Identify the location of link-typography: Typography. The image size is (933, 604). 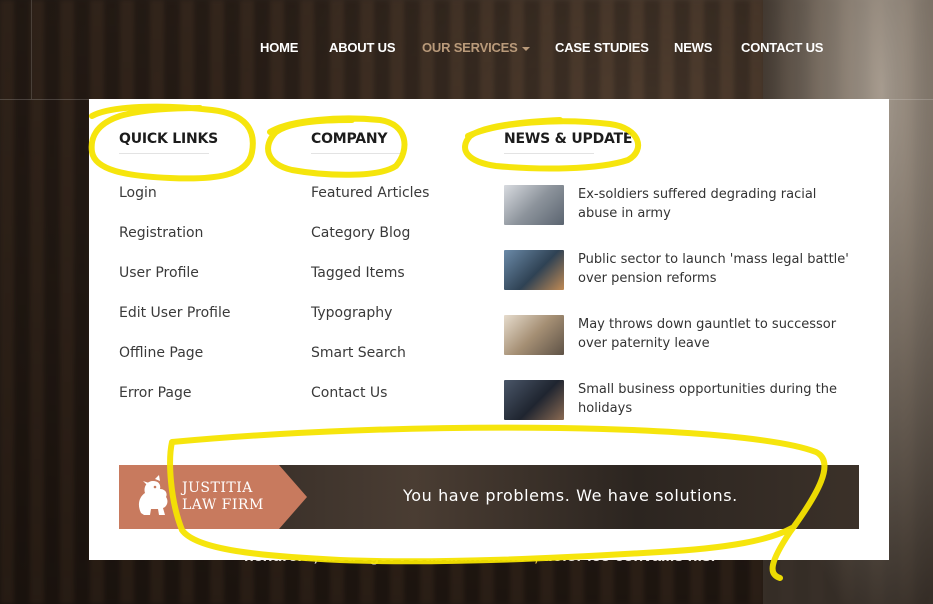
(370, 325).